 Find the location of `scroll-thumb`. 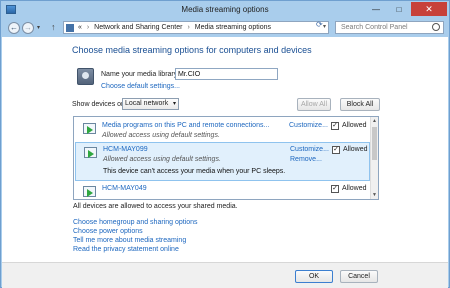

scroll-thumb is located at coordinates (374, 143).